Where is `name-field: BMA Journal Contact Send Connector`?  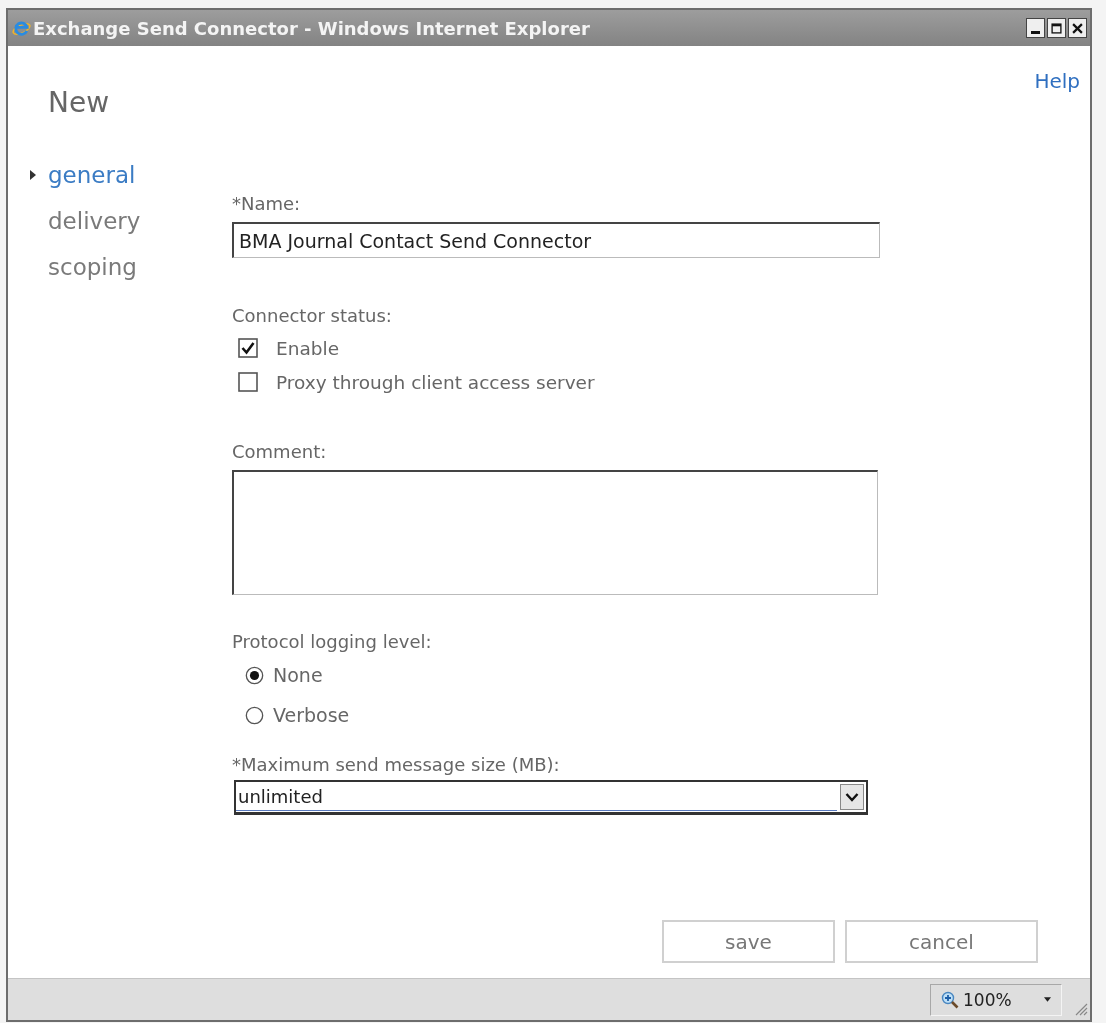
name-field: BMA Journal Contact Send Connector is located at coordinates (556, 240).